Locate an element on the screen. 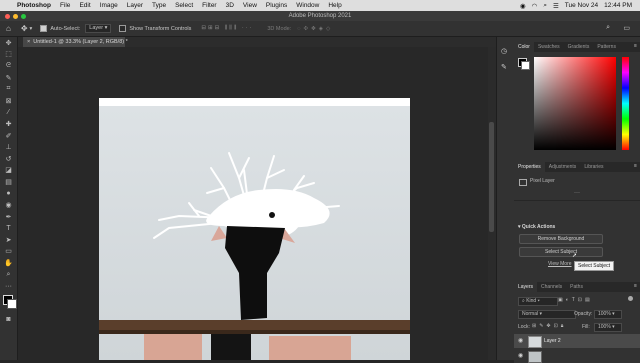  frame-tool-icon: ⊠ is located at coordinates (8, 101).